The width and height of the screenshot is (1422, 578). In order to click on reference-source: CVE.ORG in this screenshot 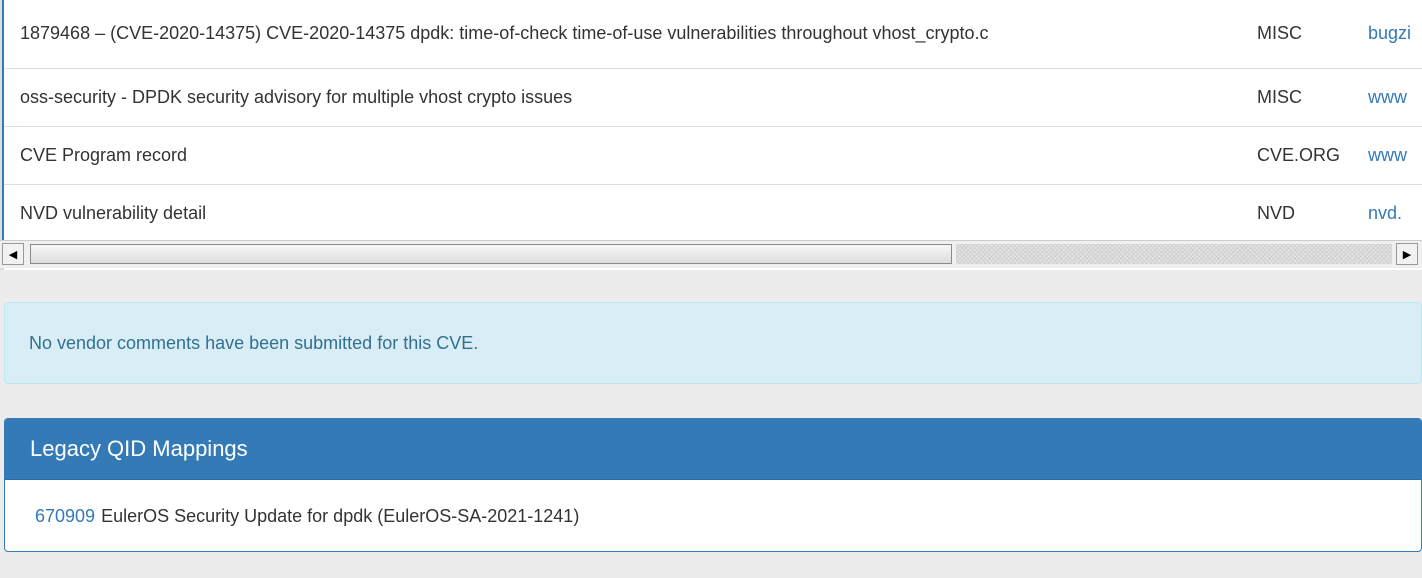, I will do `click(1299, 154)`.